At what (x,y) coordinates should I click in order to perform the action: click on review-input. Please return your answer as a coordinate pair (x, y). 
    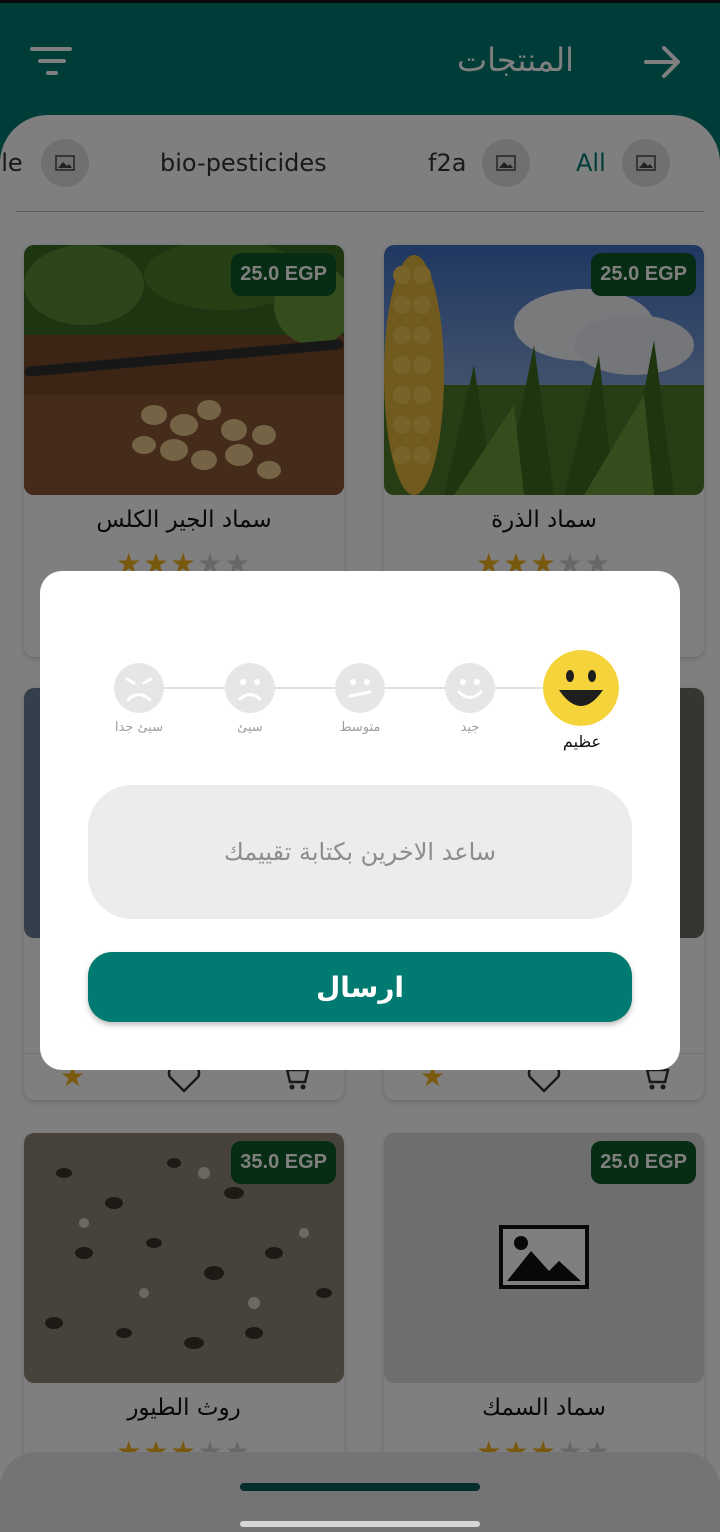
    Looking at the image, I should click on (360, 852).